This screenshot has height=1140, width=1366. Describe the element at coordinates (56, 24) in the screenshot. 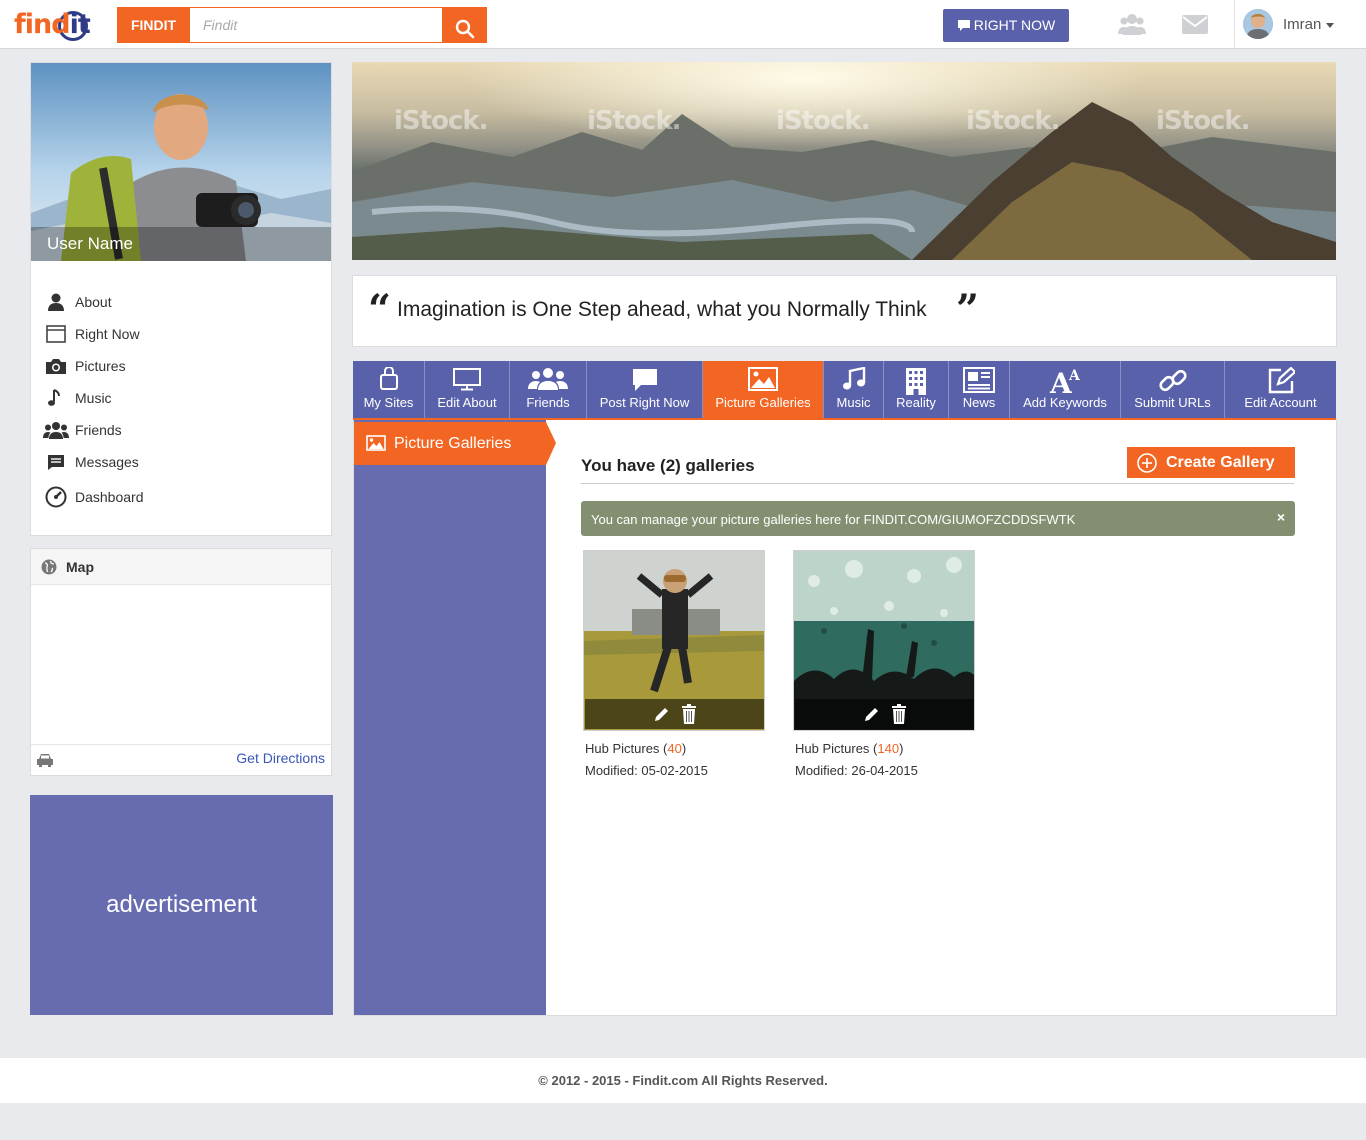

I see `findit-logo: findit` at that location.